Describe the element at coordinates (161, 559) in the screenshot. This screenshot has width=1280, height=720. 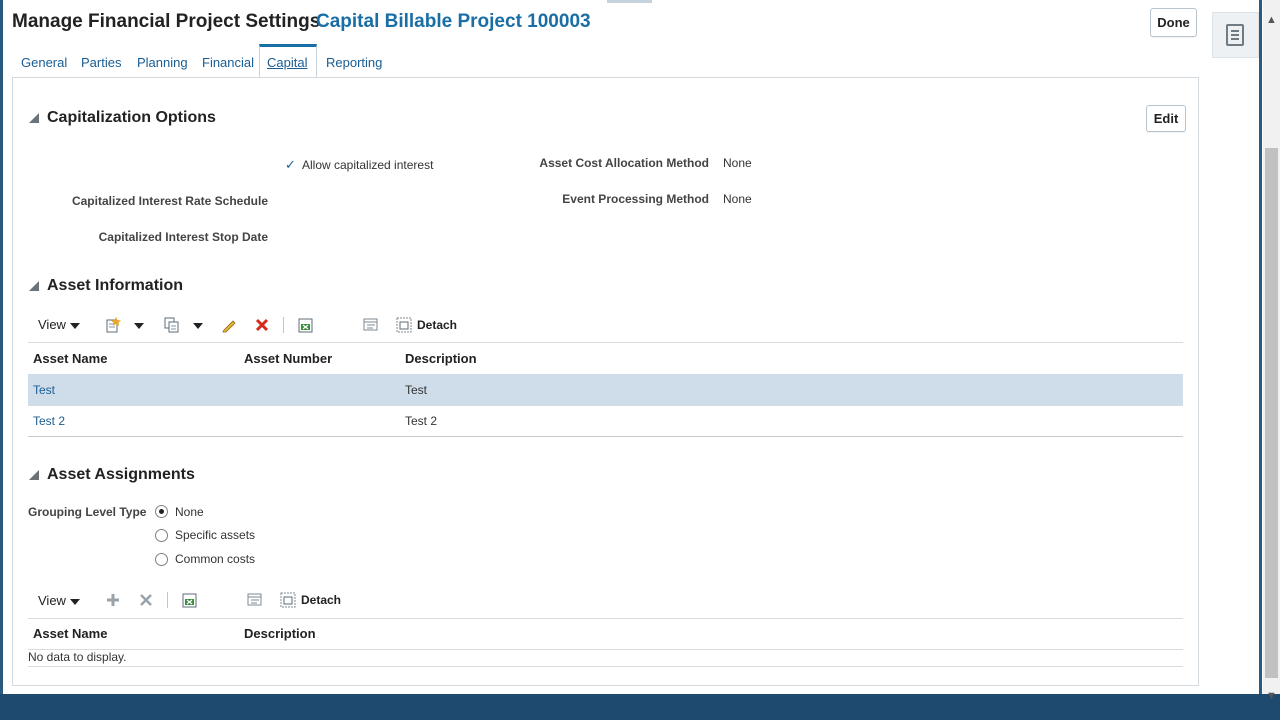
I see `radio-common-costs` at that location.